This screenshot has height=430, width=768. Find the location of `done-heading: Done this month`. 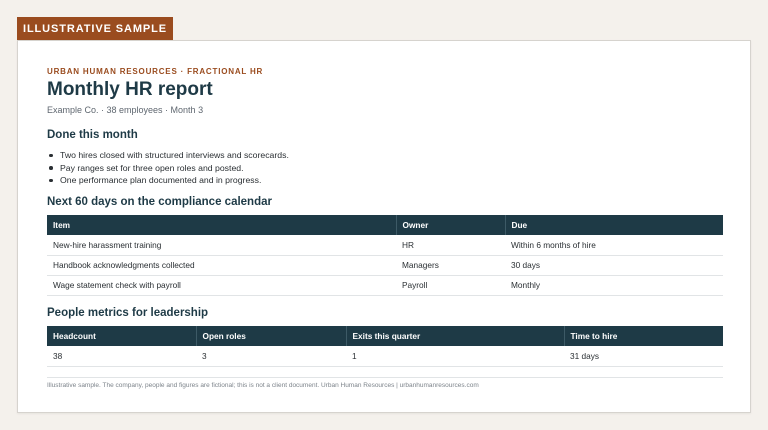

done-heading: Done this month is located at coordinates (92, 135).